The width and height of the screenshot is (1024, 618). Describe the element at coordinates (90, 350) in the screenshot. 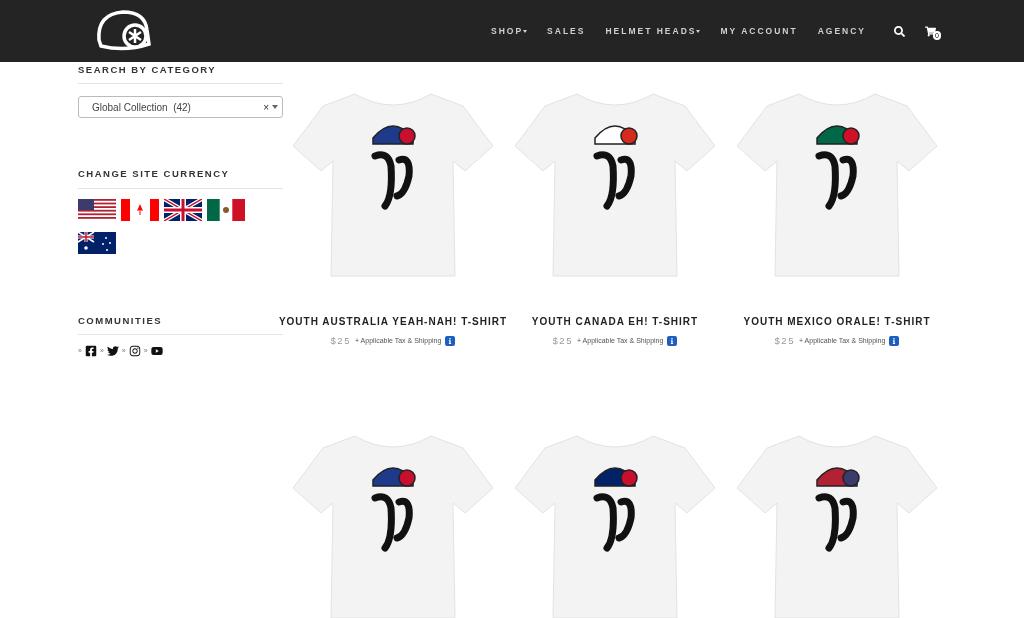

I see `facebook-icon` at that location.